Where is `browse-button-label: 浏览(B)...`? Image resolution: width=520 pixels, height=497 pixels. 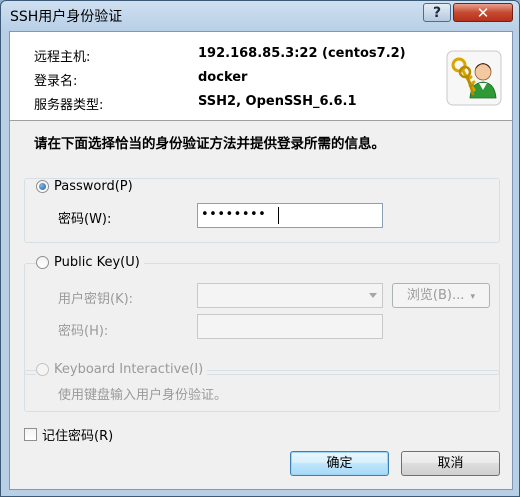 browse-button-label: 浏览(B)... is located at coordinates (435, 295).